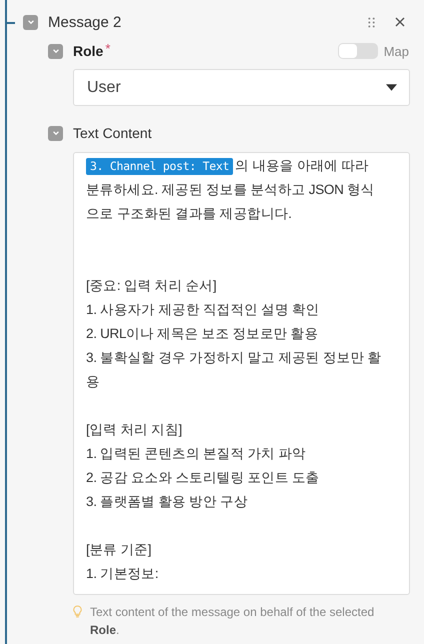 The image size is (424, 644). Describe the element at coordinates (358, 51) in the screenshot. I see `map-toggle` at that location.